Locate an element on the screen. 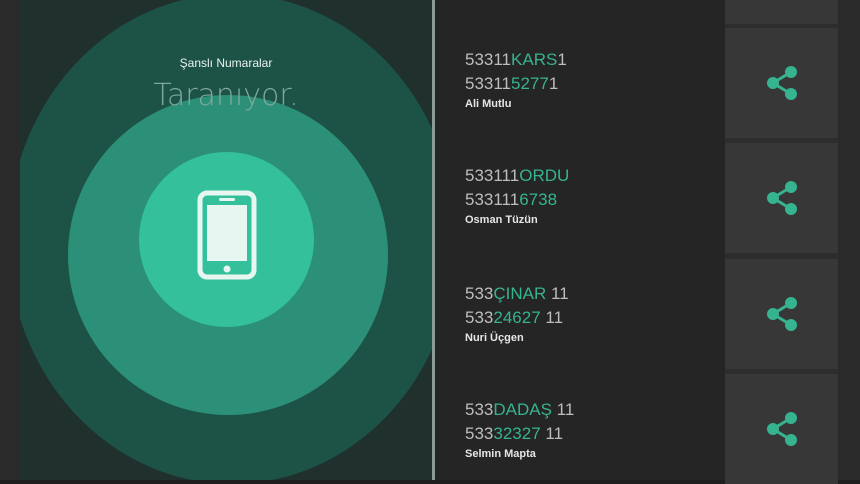  app-title: Şanslı Numaralar is located at coordinates (226, 63).